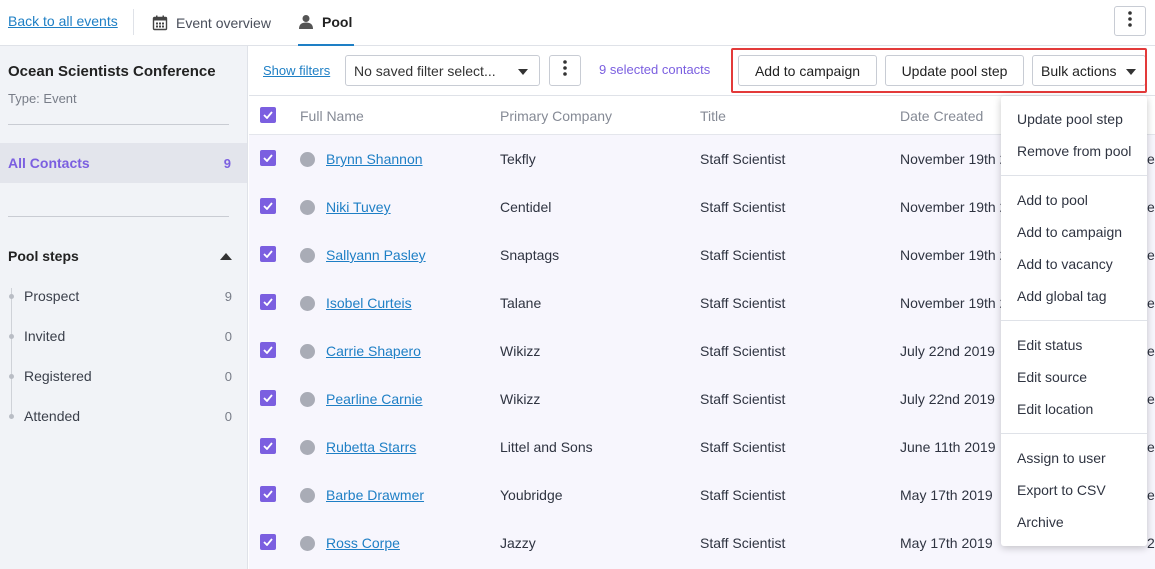 This screenshot has width=1155, height=569. Describe the element at coordinates (1151, 543) in the screenshot. I see `overflow-cell: 2 minute` at that location.